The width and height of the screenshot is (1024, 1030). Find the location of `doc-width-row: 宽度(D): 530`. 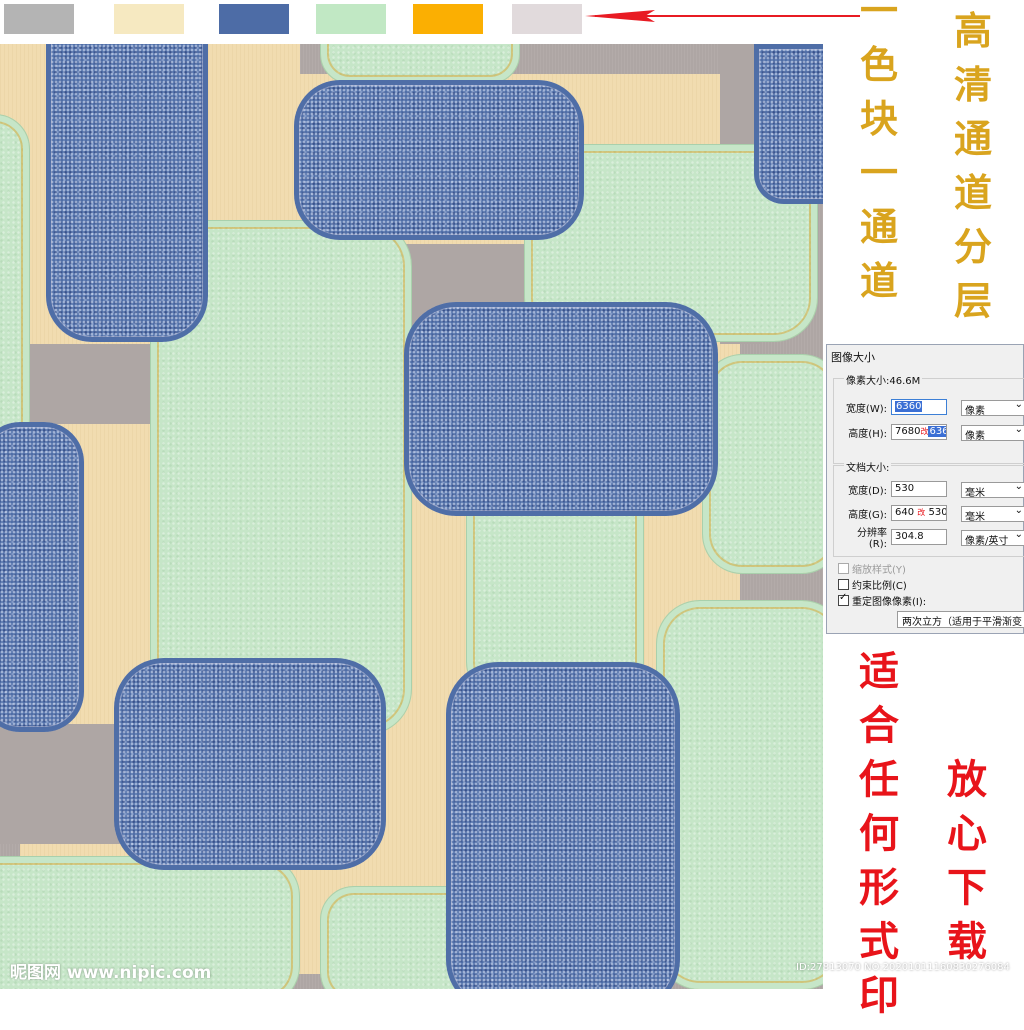

doc-width-row: 宽度(D): 530 is located at coordinates (894, 489).